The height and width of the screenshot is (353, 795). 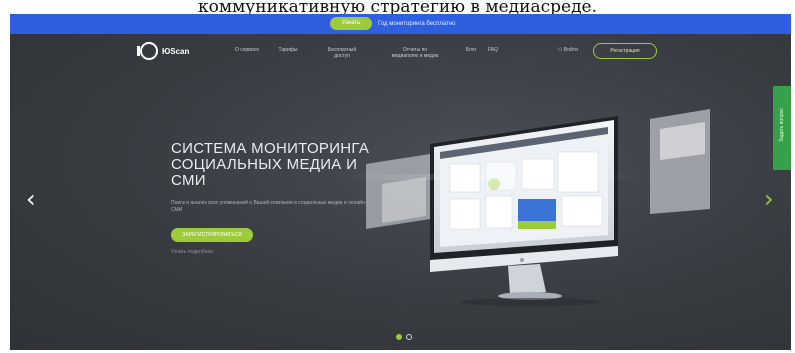 What do you see at coordinates (471, 50) in the screenshot?
I see `nav-item-blog: Блог` at bounding box center [471, 50].